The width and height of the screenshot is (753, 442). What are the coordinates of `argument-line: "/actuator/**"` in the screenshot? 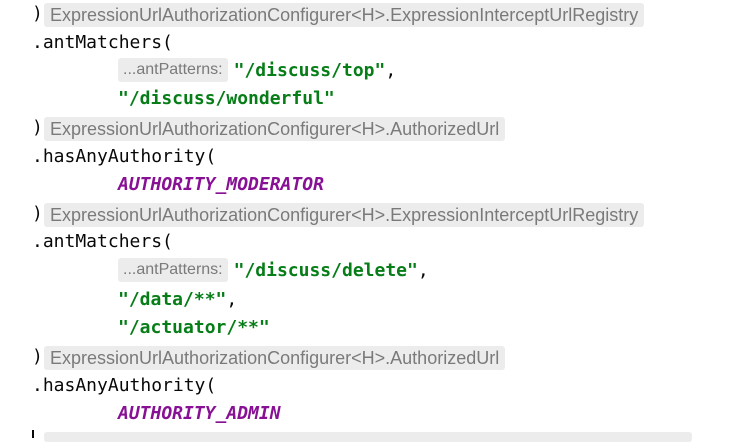 It's located at (194, 328).